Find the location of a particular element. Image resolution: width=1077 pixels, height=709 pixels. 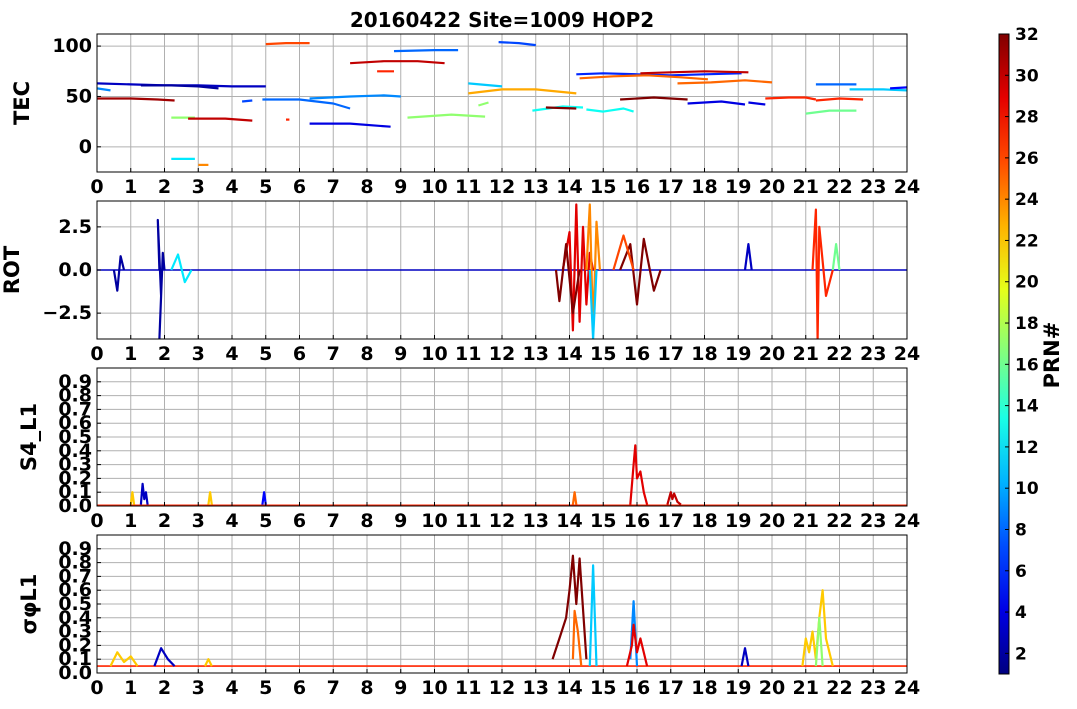

colorbar-tick-label: 30 is located at coordinates (1027, 76).